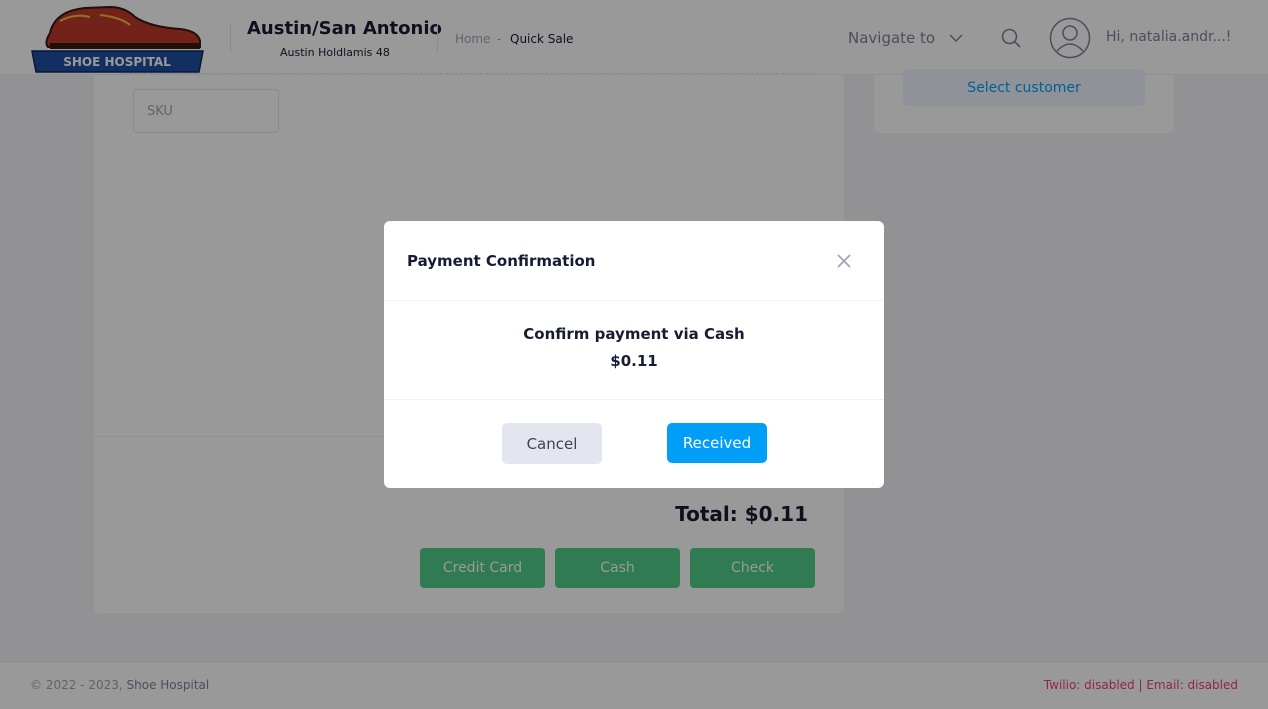 The height and width of the screenshot is (709, 1268). What do you see at coordinates (501, 261) in the screenshot?
I see `modal-title: Payment Confirmation` at bounding box center [501, 261].